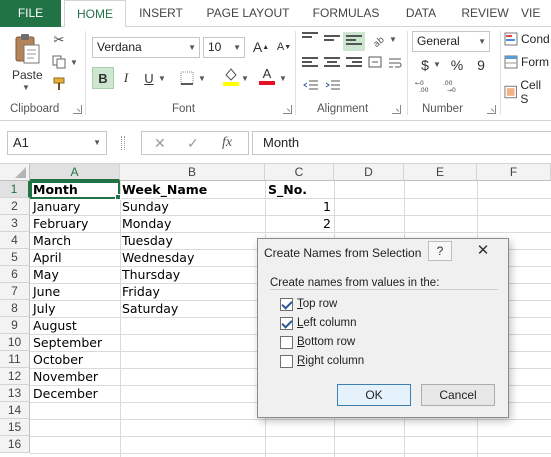 The image size is (551, 457). Describe the element at coordinates (77, 109) in the screenshot. I see `clipboard-launcher-icon` at that location.